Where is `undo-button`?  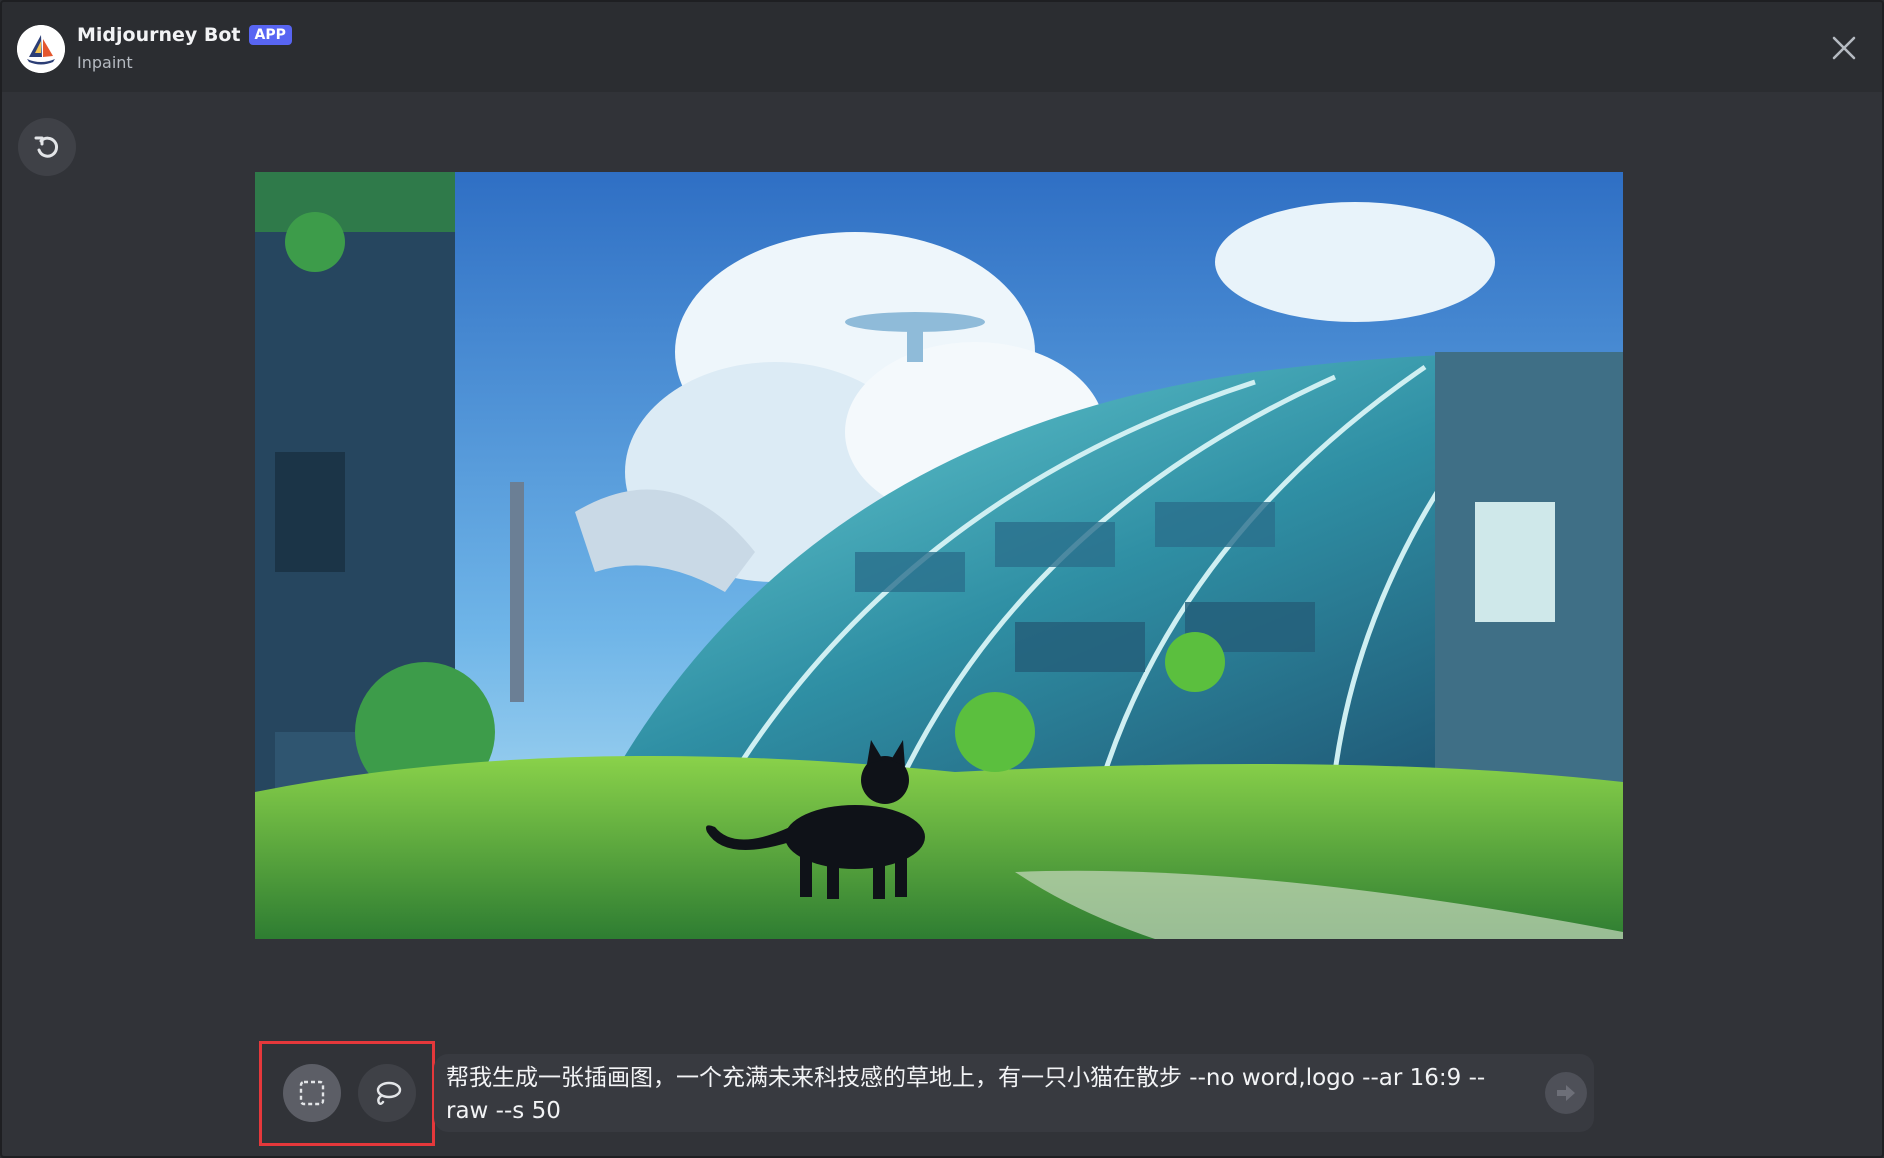 undo-button is located at coordinates (47, 147).